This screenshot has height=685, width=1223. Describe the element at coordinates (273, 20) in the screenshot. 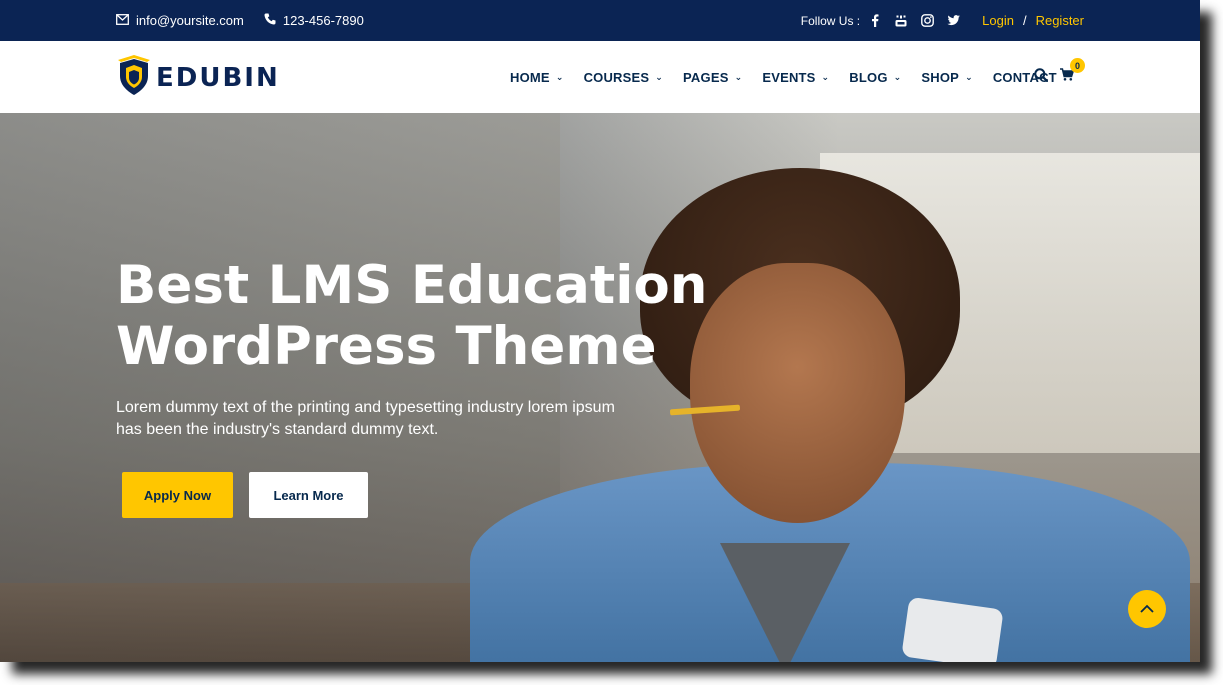

I see `phone-icon` at that location.